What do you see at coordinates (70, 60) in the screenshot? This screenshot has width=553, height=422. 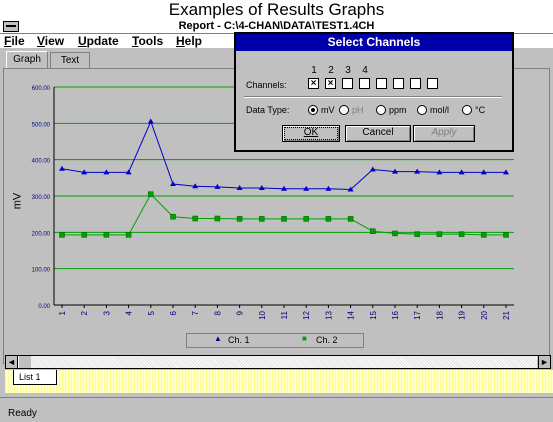 I see `tab-text: Text` at bounding box center [70, 60].